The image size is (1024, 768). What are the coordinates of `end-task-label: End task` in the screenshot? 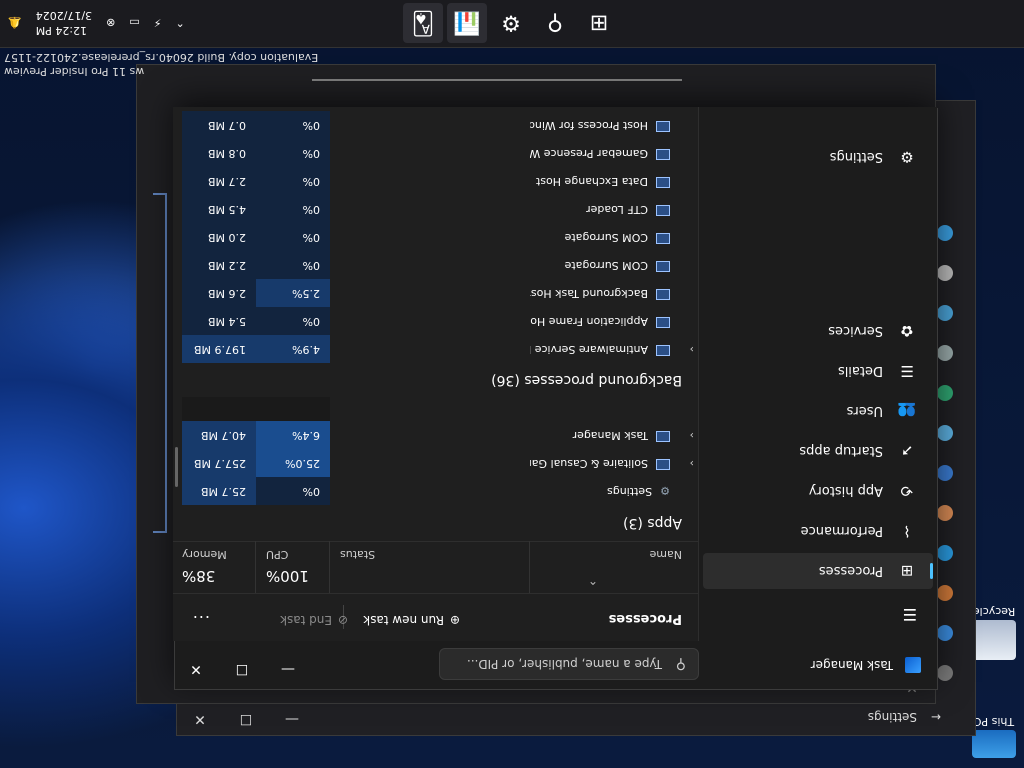 It's located at (306, 620).